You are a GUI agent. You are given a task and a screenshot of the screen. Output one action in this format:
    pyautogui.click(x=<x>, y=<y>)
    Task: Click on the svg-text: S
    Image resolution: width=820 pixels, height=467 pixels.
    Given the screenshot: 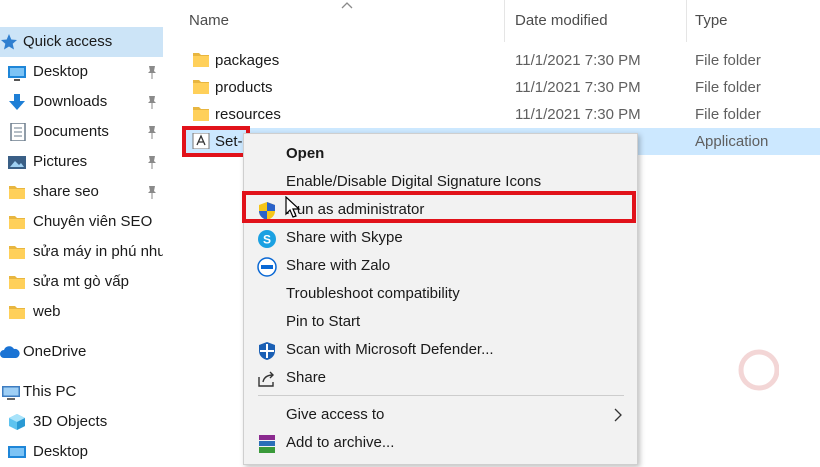 What is the action you would take?
    pyautogui.click(x=267, y=240)
    